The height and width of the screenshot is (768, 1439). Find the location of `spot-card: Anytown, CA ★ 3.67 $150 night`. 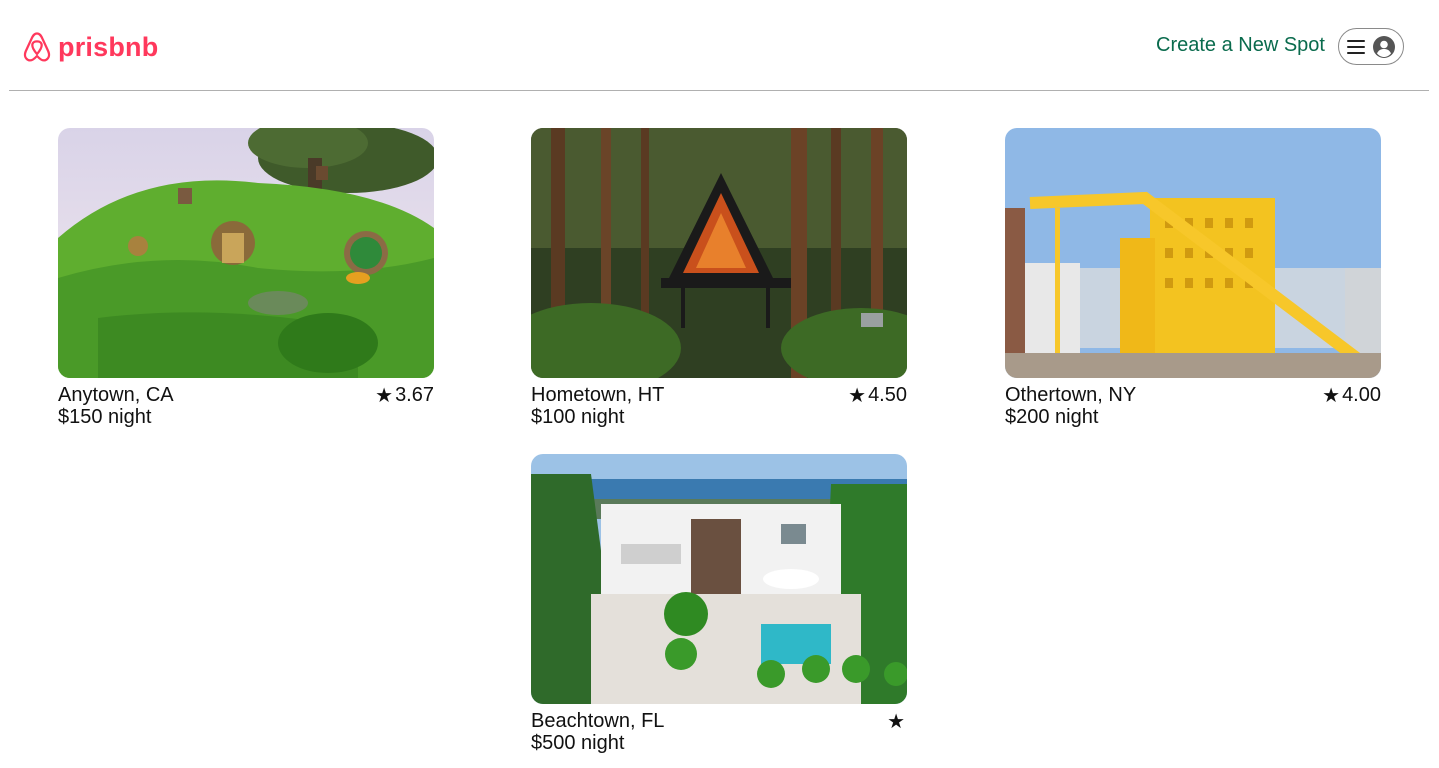

spot-card: Anytown, CA ★ 3.67 $150 night is located at coordinates (246, 283).